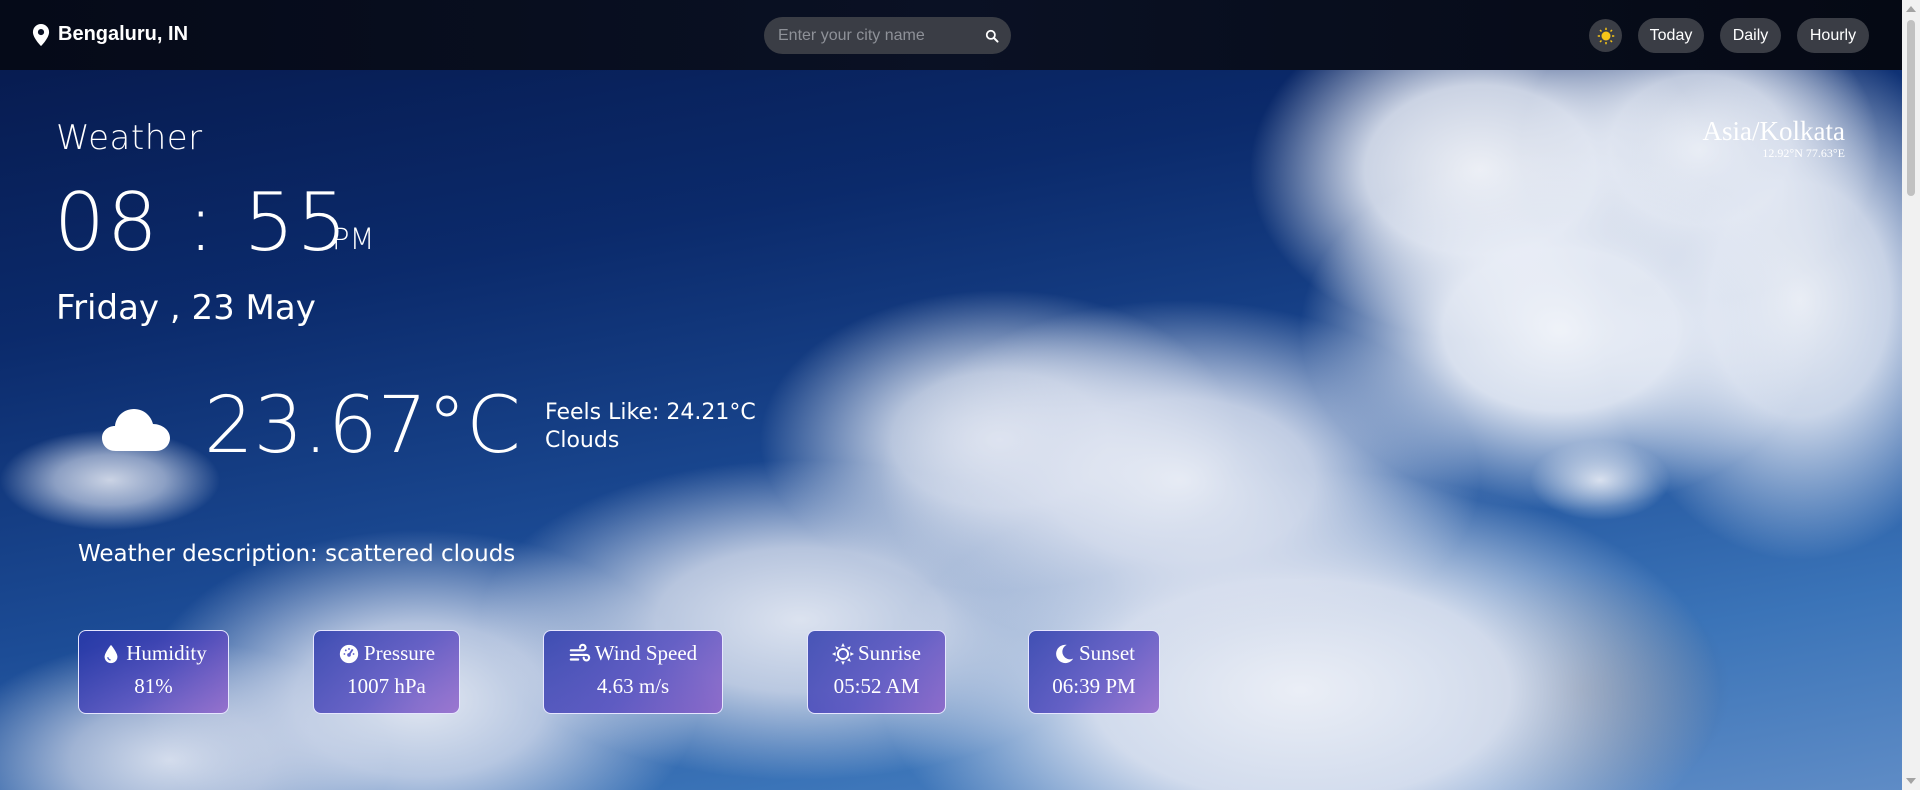 Image resolution: width=1920 pixels, height=790 pixels. Describe the element at coordinates (881, 35) in the screenshot. I see `city-search-input` at that location.